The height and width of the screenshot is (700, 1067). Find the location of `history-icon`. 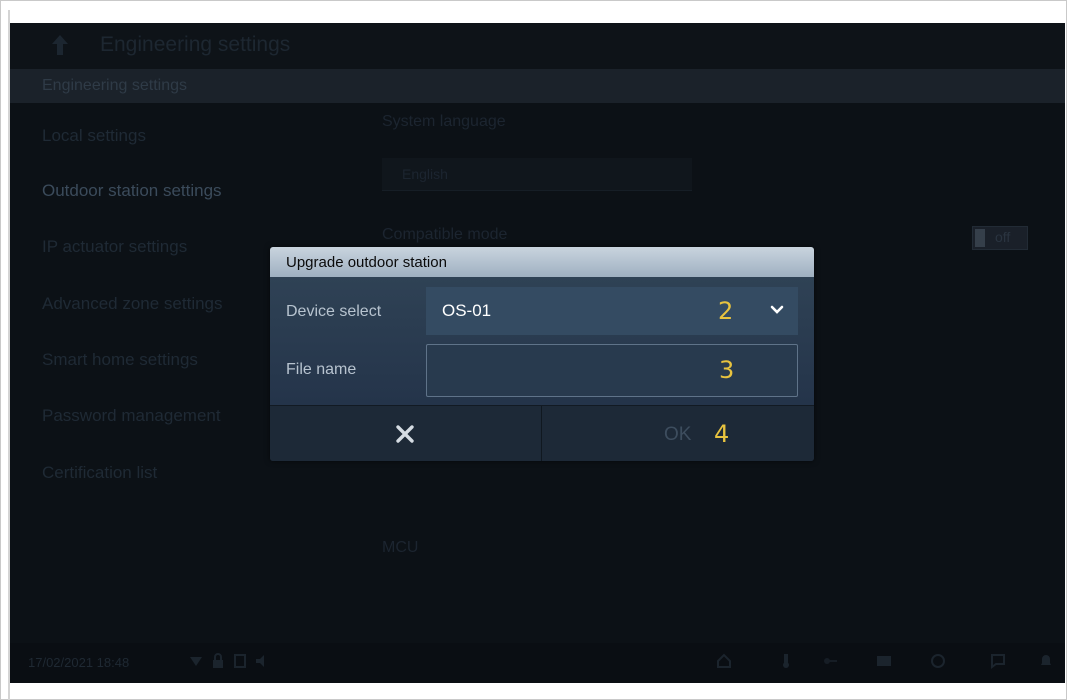

history-icon is located at coordinates (938, 661).